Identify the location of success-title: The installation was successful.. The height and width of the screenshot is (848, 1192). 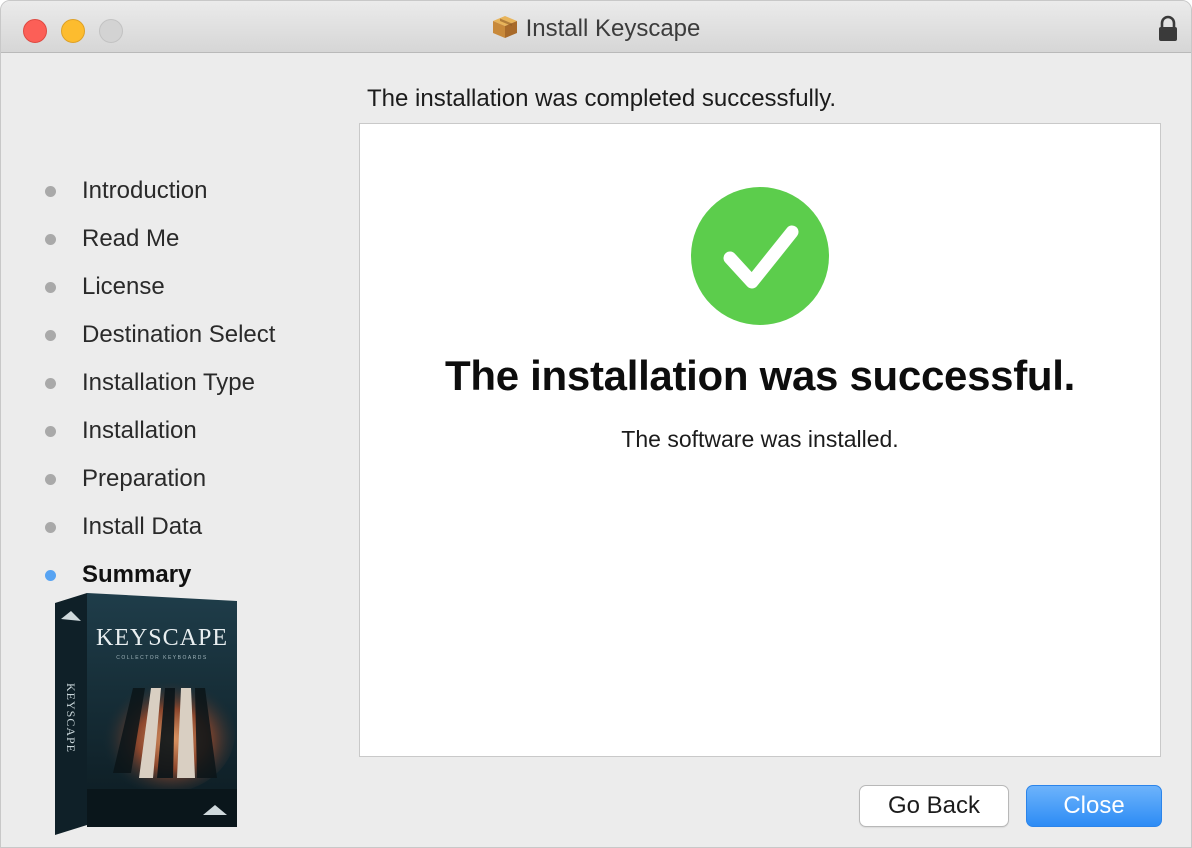
(760, 375).